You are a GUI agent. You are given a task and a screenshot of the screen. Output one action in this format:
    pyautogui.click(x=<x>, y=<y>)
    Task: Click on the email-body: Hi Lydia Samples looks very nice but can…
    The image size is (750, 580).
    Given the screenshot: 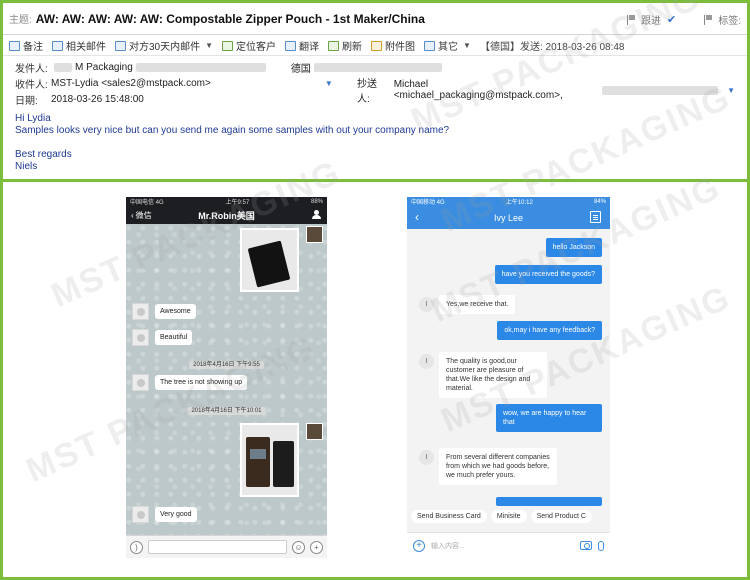 What is the action you would take?
    pyautogui.click(x=232, y=143)
    